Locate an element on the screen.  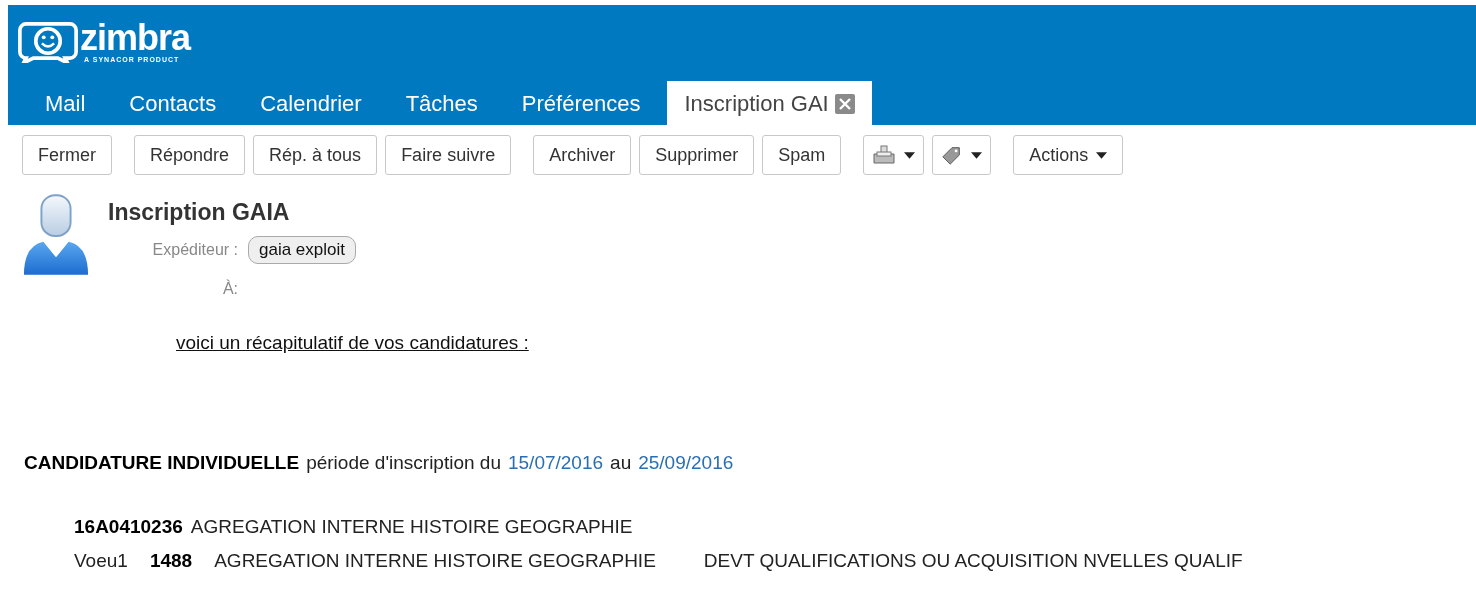
wish-name: Voeu1 is located at coordinates (101, 561).